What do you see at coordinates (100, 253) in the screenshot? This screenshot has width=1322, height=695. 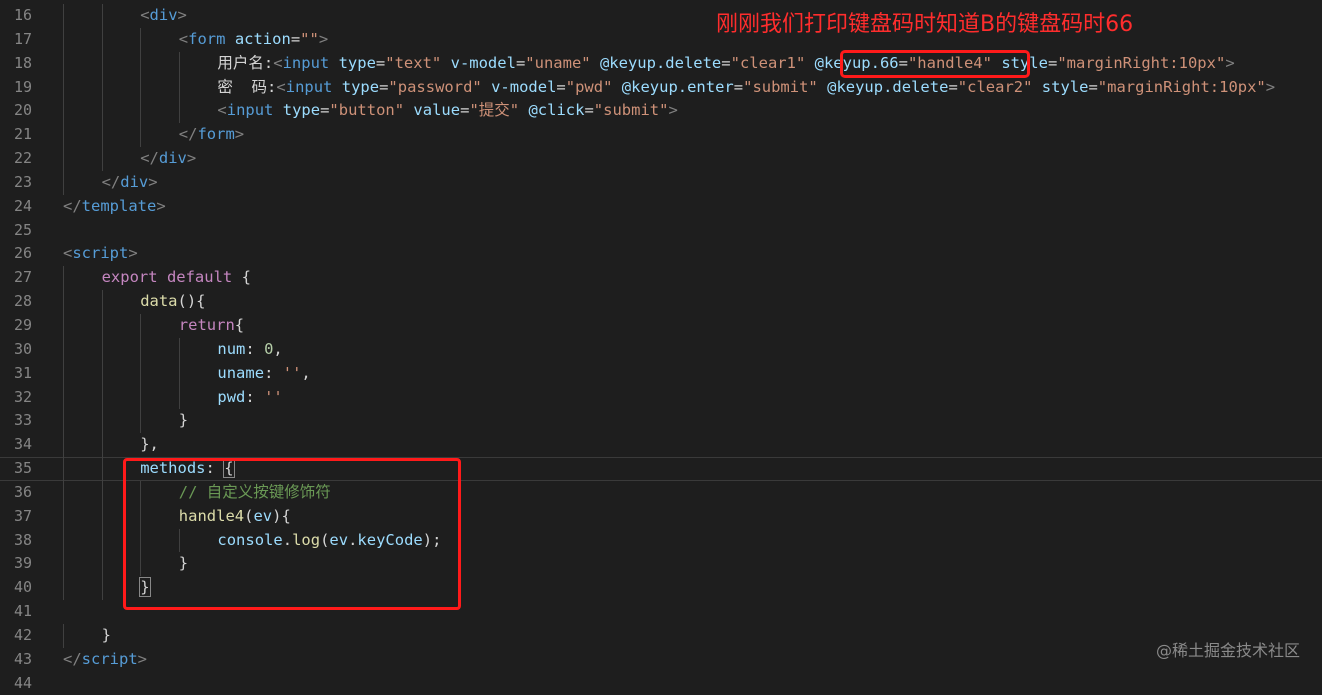 I see `code-token: script` at bounding box center [100, 253].